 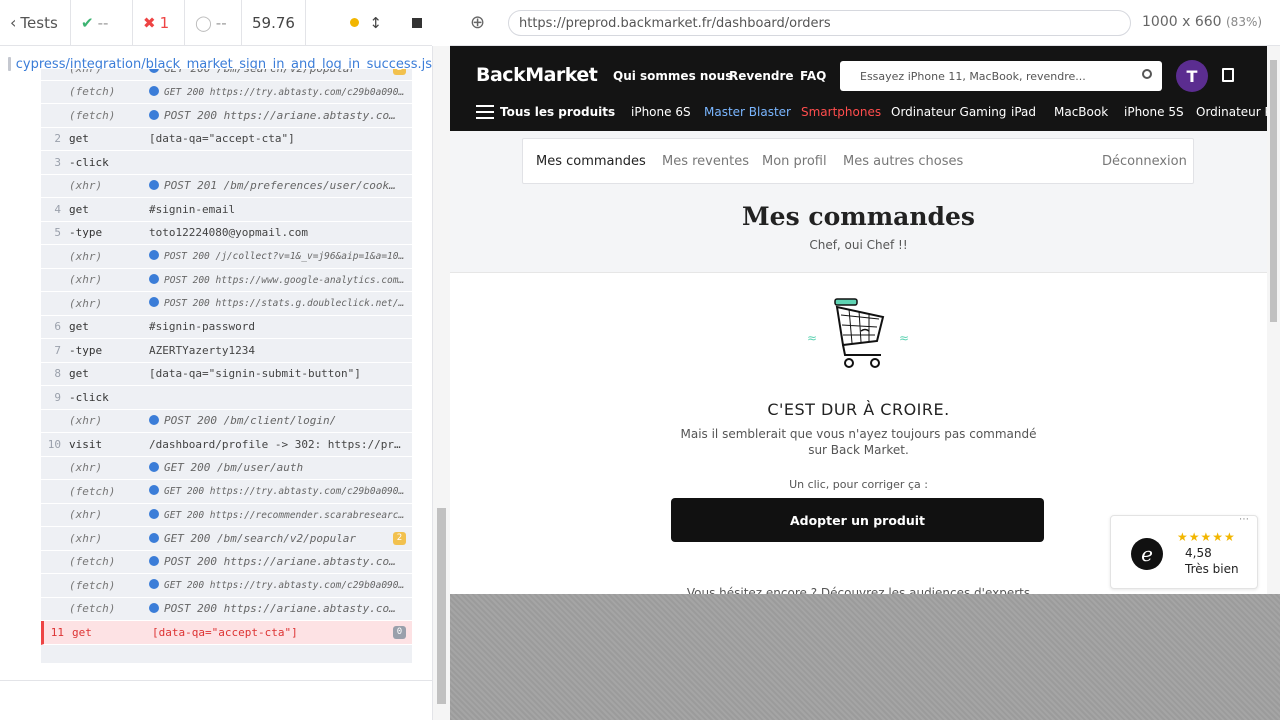 What do you see at coordinates (87, 22) in the screenshot?
I see `check-icon: ✔` at bounding box center [87, 22].